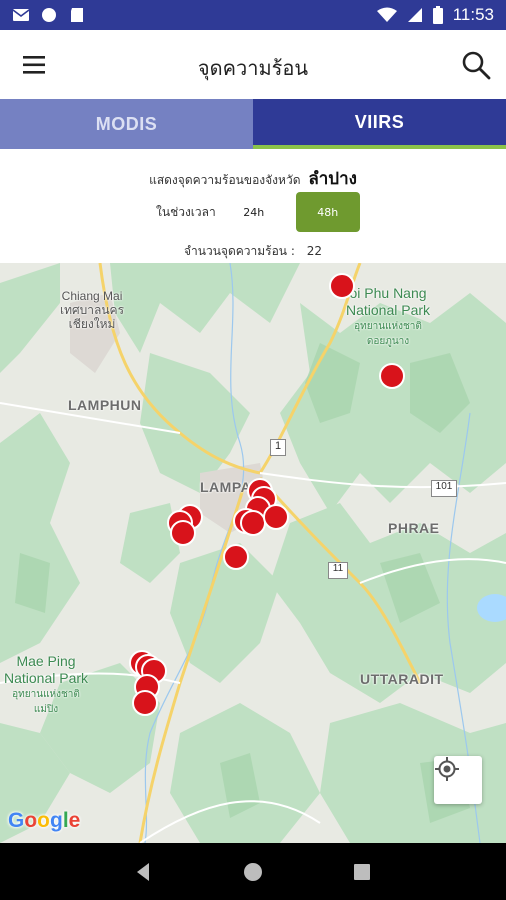 Image resolution: width=506 pixels, height=900 pixels. Describe the element at coordinates (21, 15) in the screenshot. I see `mail-icon` at that location.